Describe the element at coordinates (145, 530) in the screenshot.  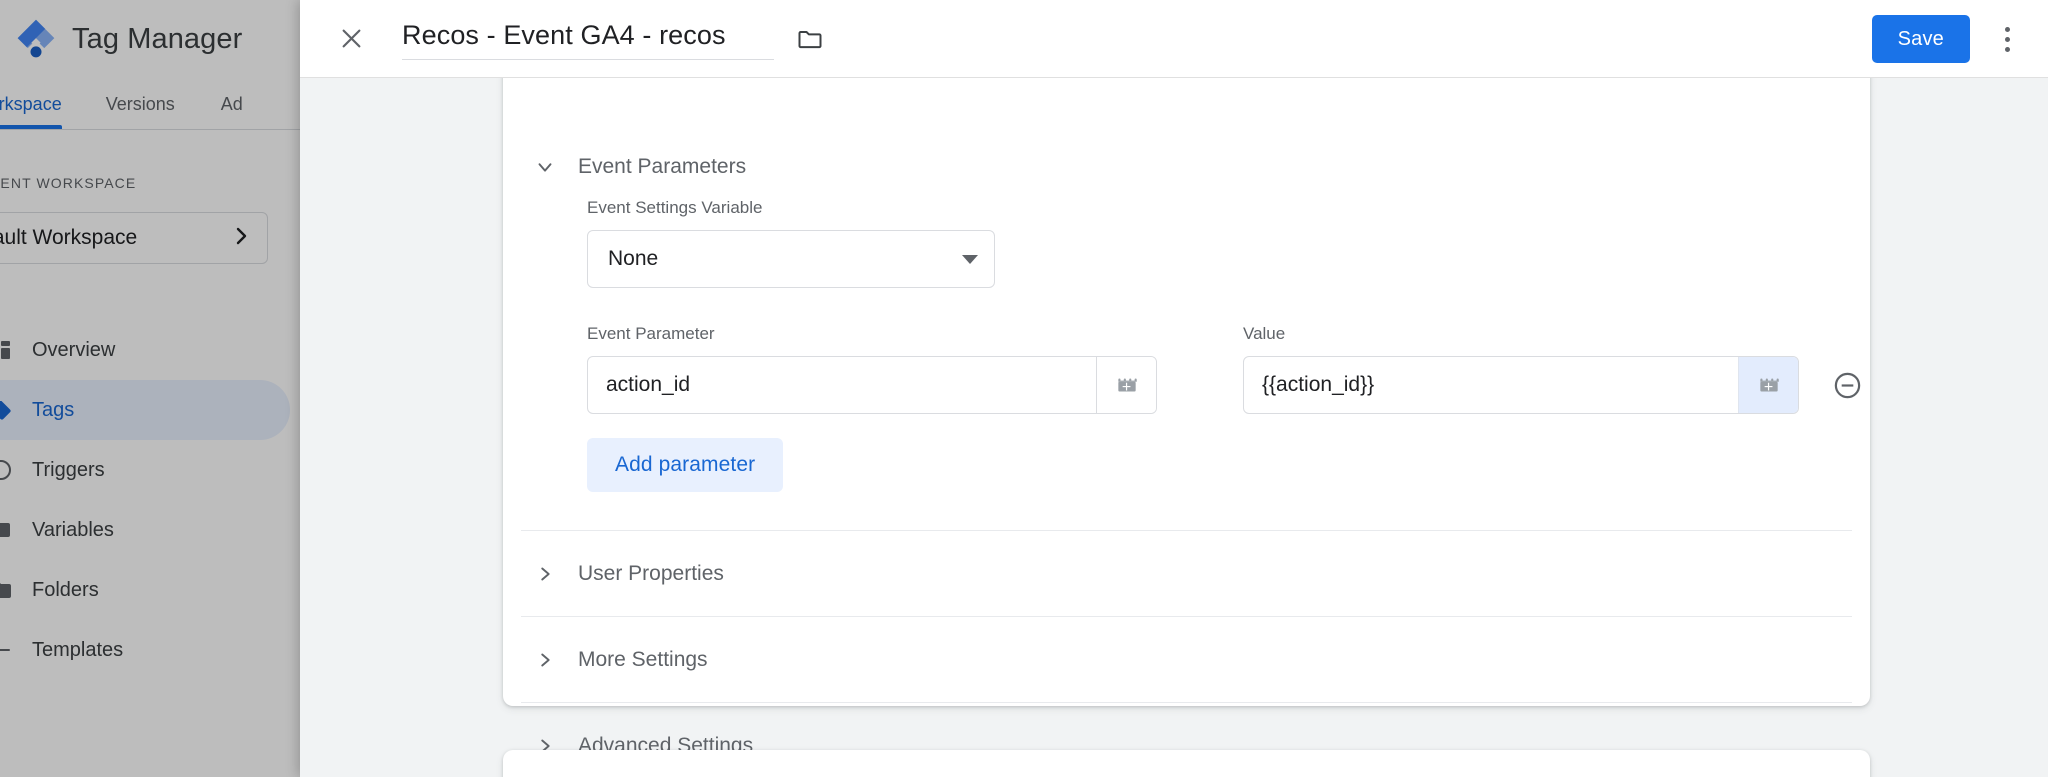
I see `sidebar-item-variables: Variables` at that location.